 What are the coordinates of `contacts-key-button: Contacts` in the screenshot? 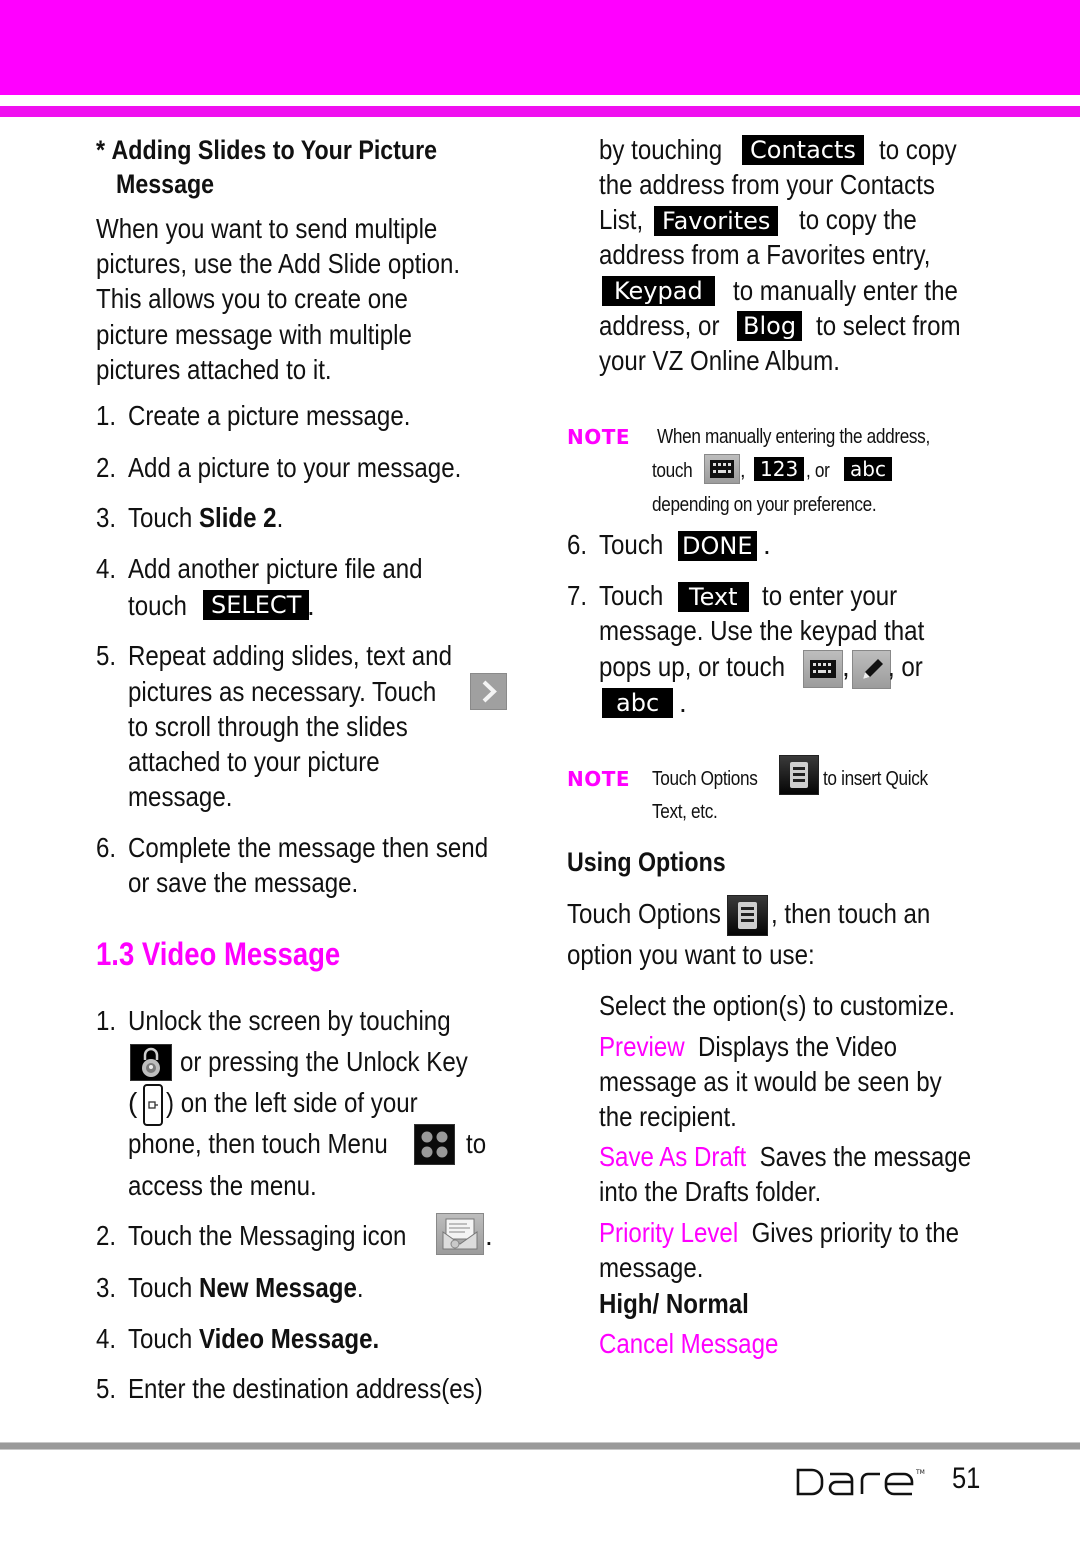 It's located at (803, 150).